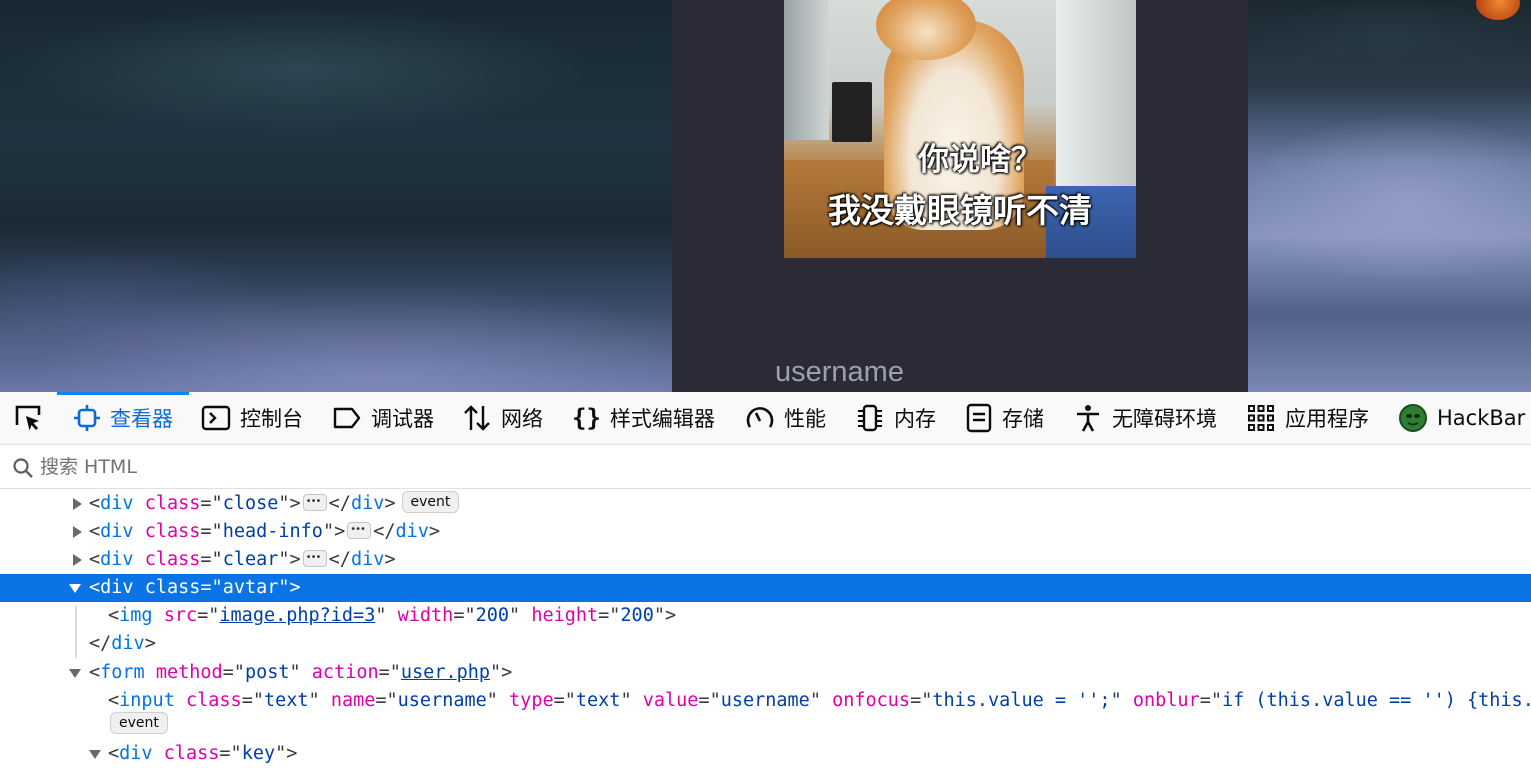 The image size is (1531, 777). I want to click on search-html-input, so click(440, 467).